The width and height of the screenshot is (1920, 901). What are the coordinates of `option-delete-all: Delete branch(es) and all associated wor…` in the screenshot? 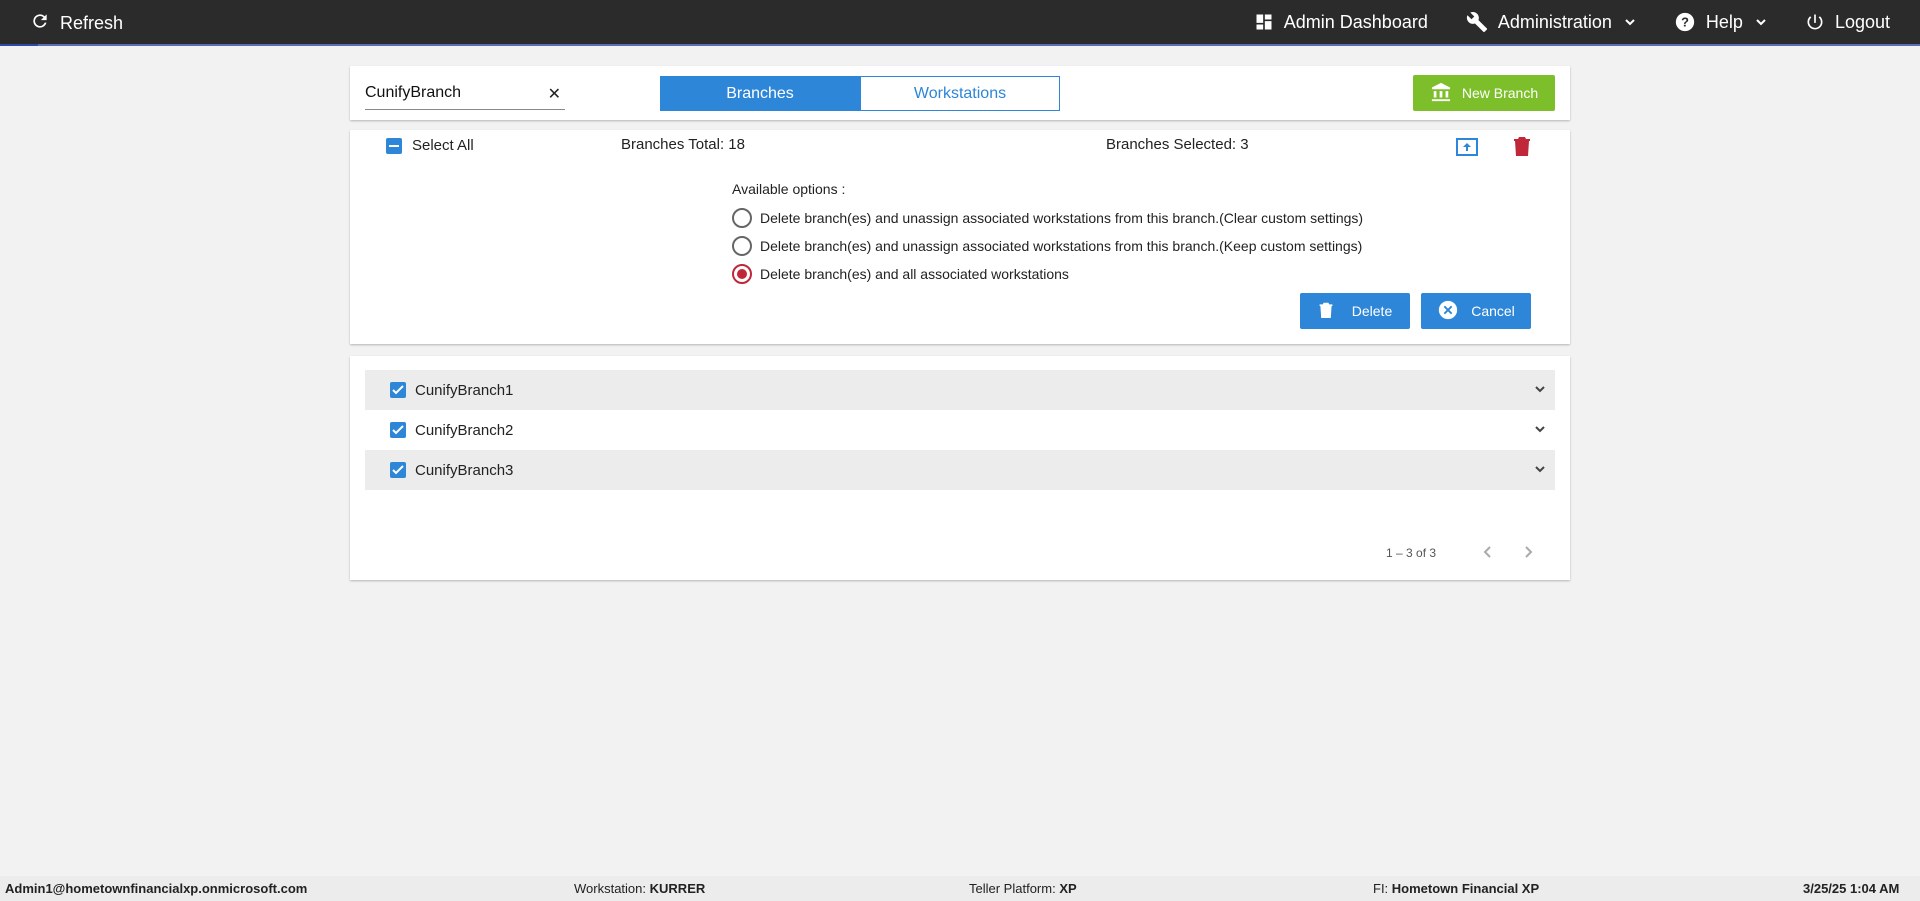 It's located at (1047, 274).